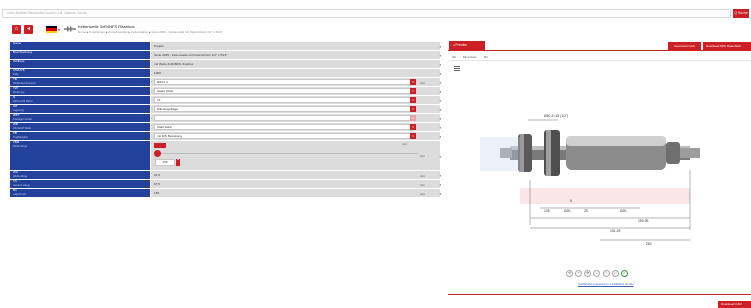  I want to click on dim-label: 5, so click(571, 201).